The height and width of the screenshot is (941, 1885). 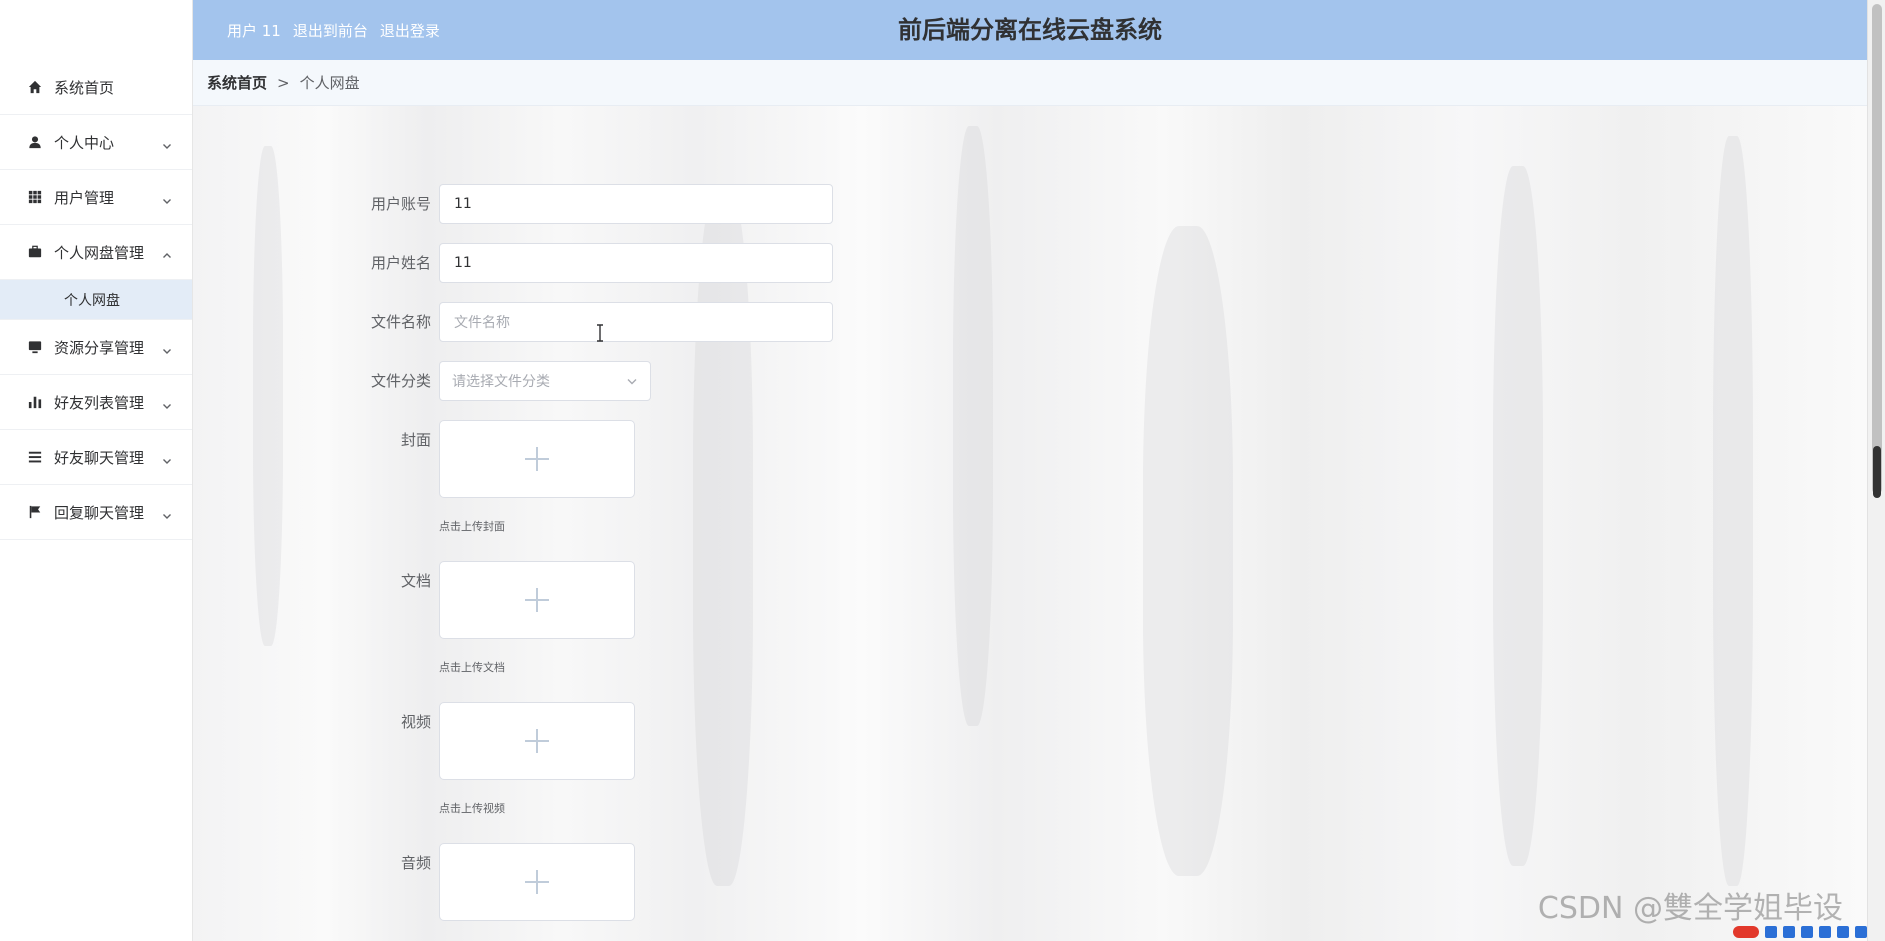 I want to click on breadcrumb-current: 个人网盘, so click(x=329, y=83).